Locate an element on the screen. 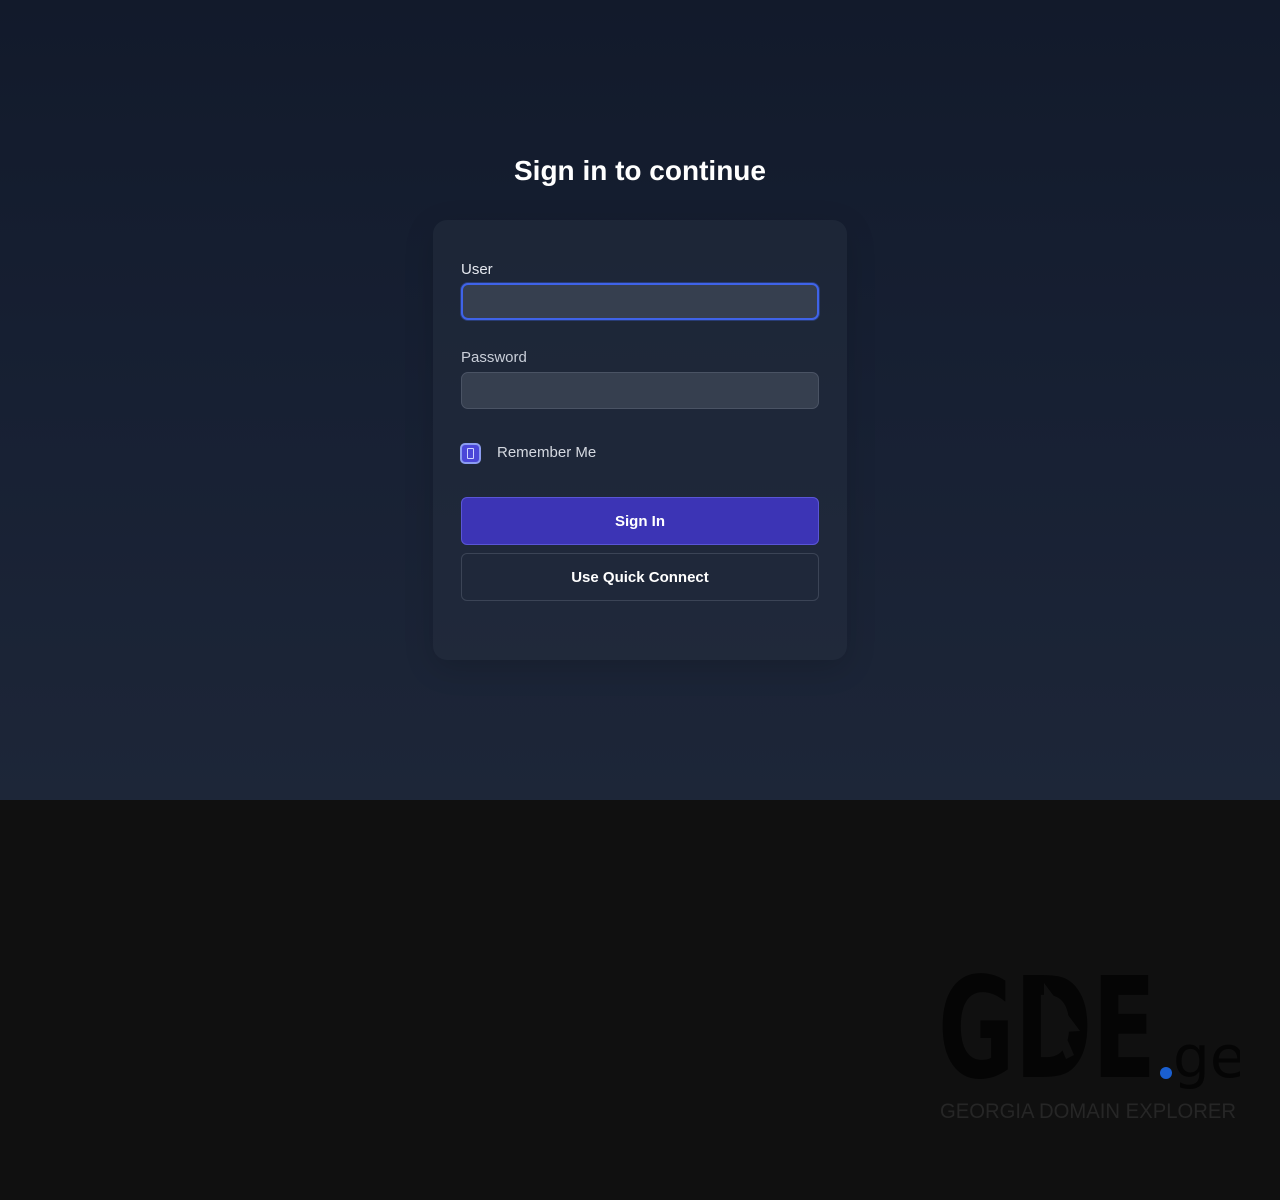 This screenshot has height=1200, width=1280. logo-tagline: GEORGIA DOMAIN EXPLORER is located at coordinates (1088, 1111).